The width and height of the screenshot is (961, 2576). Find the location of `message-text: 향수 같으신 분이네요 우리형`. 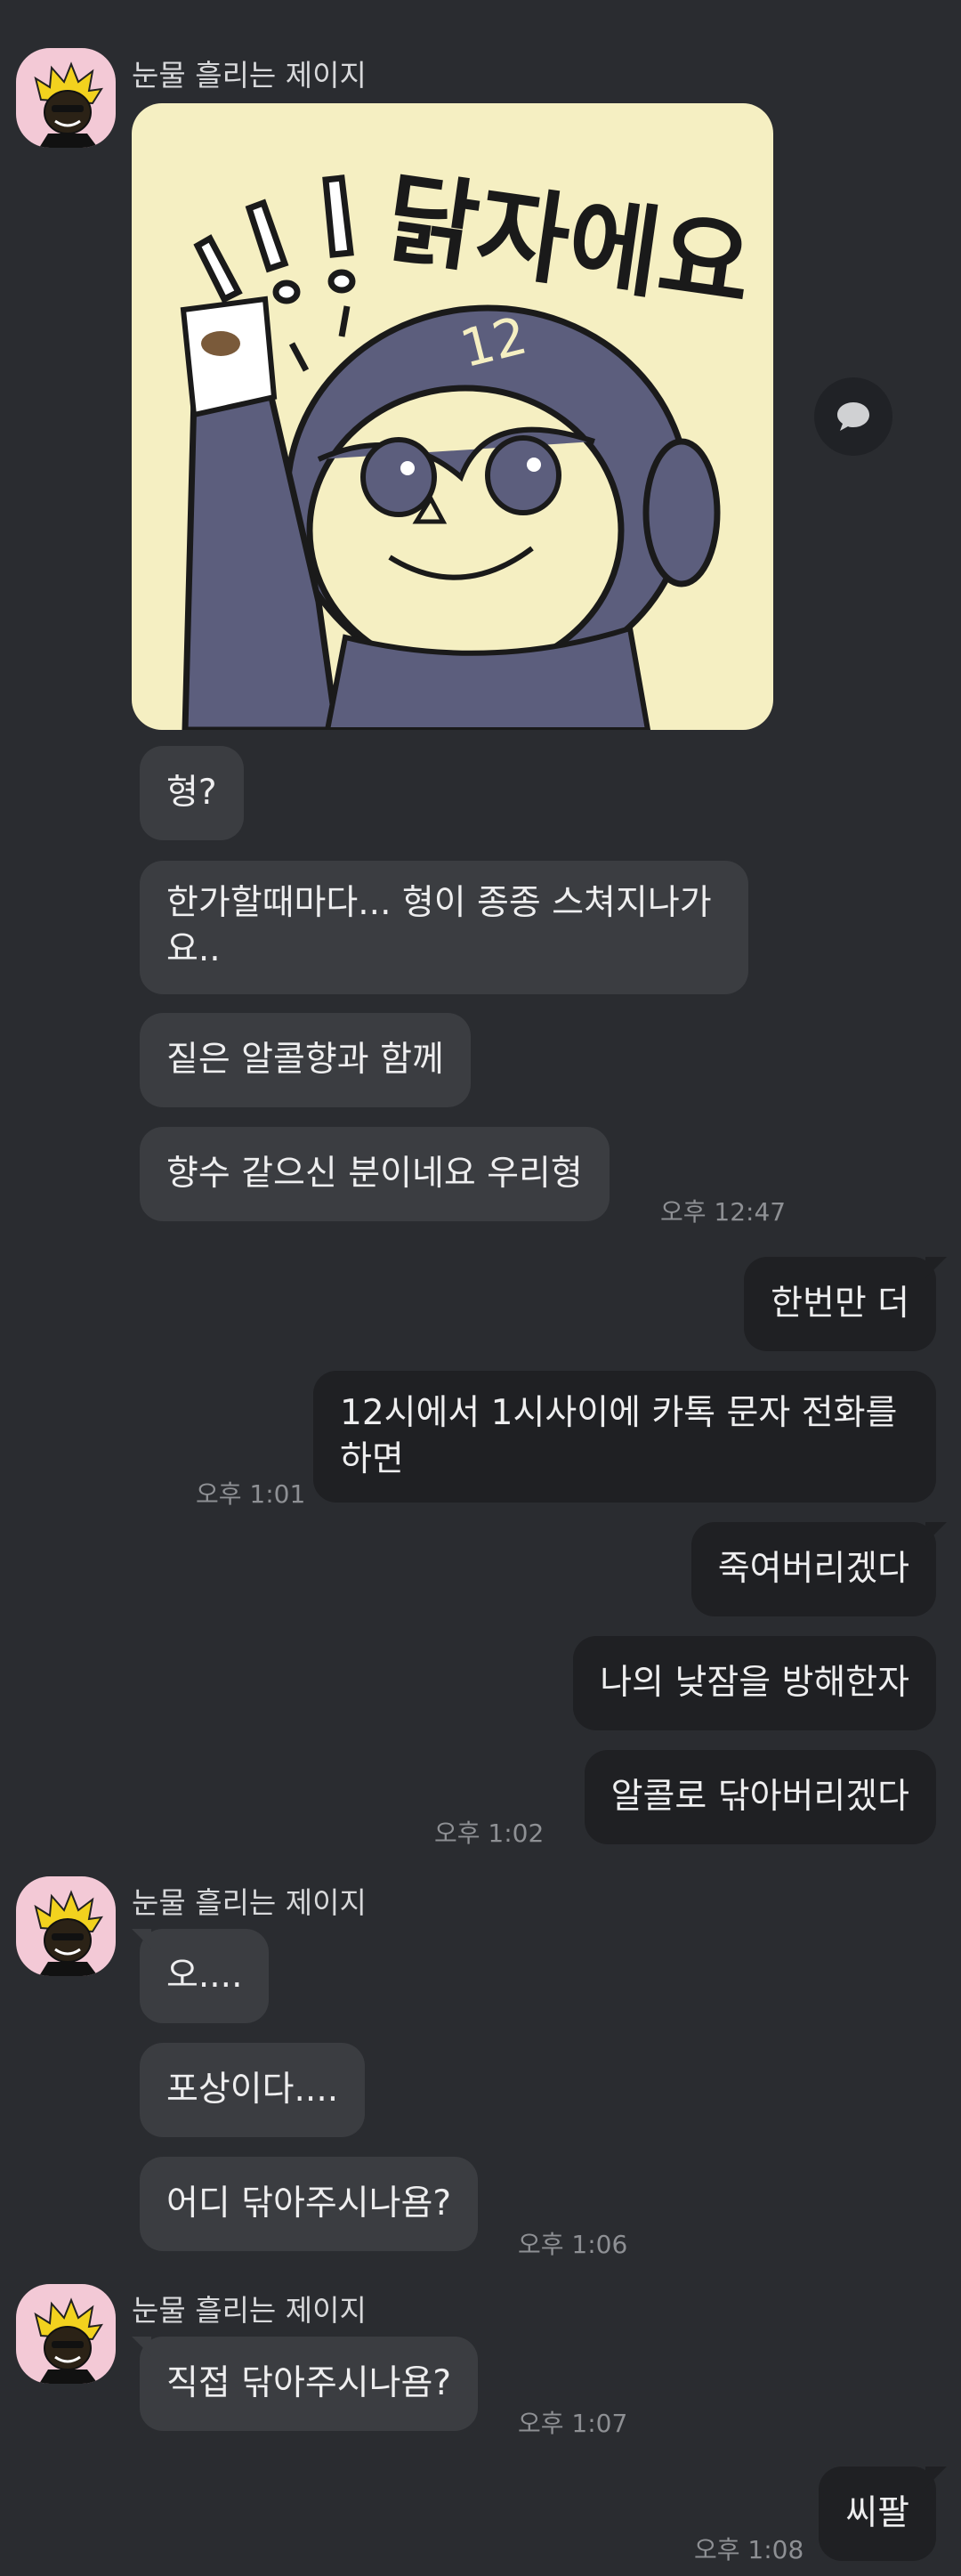

message-text: 향수 같으신 분이네요 우리형 is located at coordinates (374, 1174).